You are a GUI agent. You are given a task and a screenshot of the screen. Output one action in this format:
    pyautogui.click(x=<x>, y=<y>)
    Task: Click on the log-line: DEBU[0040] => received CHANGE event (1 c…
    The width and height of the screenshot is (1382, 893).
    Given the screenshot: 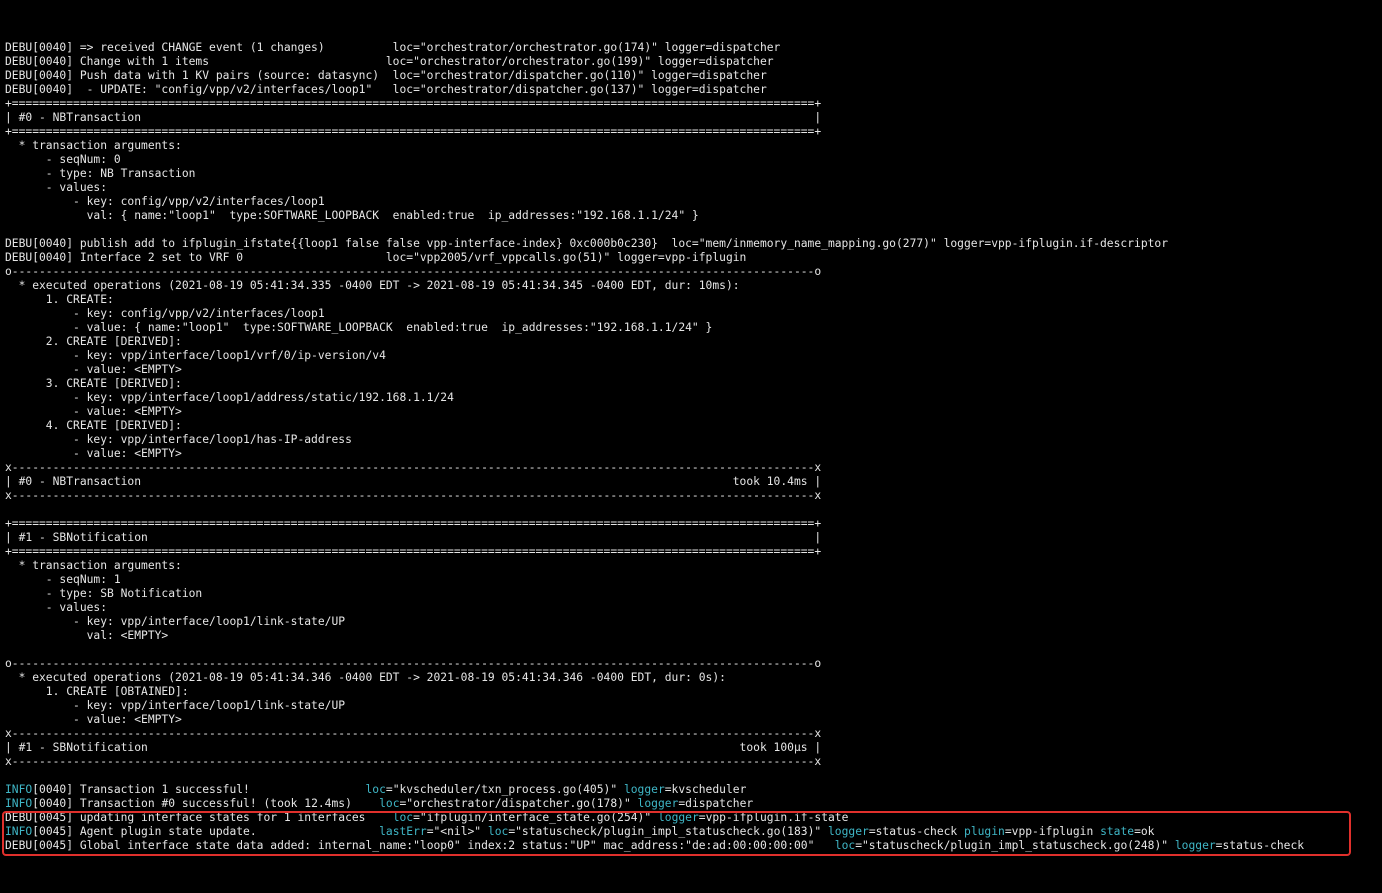 What is the action you would take?
    pyautogui.click(x=393, y=47)
    